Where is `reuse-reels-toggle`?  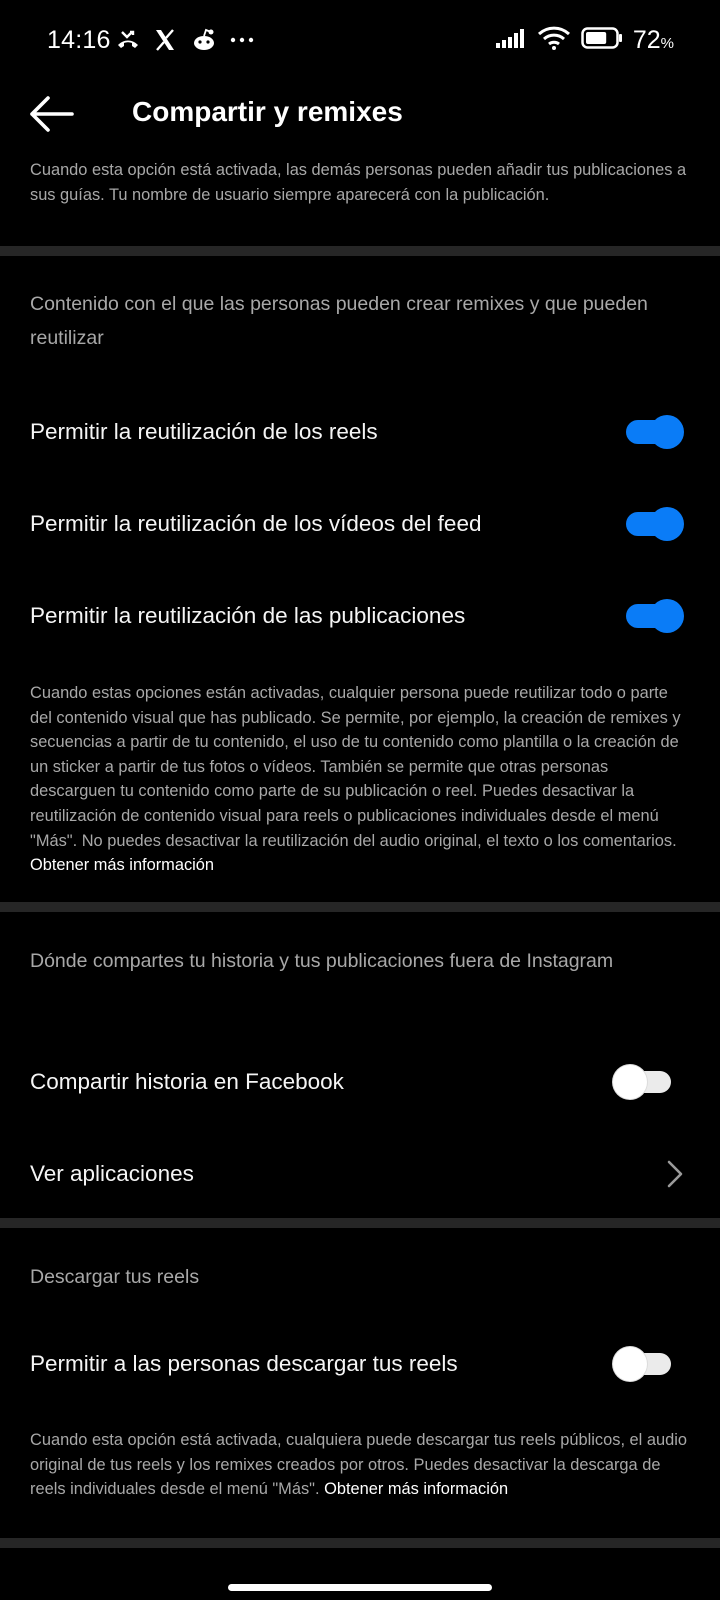 reuse-reels-toggle is located at coordinates (655, 432).